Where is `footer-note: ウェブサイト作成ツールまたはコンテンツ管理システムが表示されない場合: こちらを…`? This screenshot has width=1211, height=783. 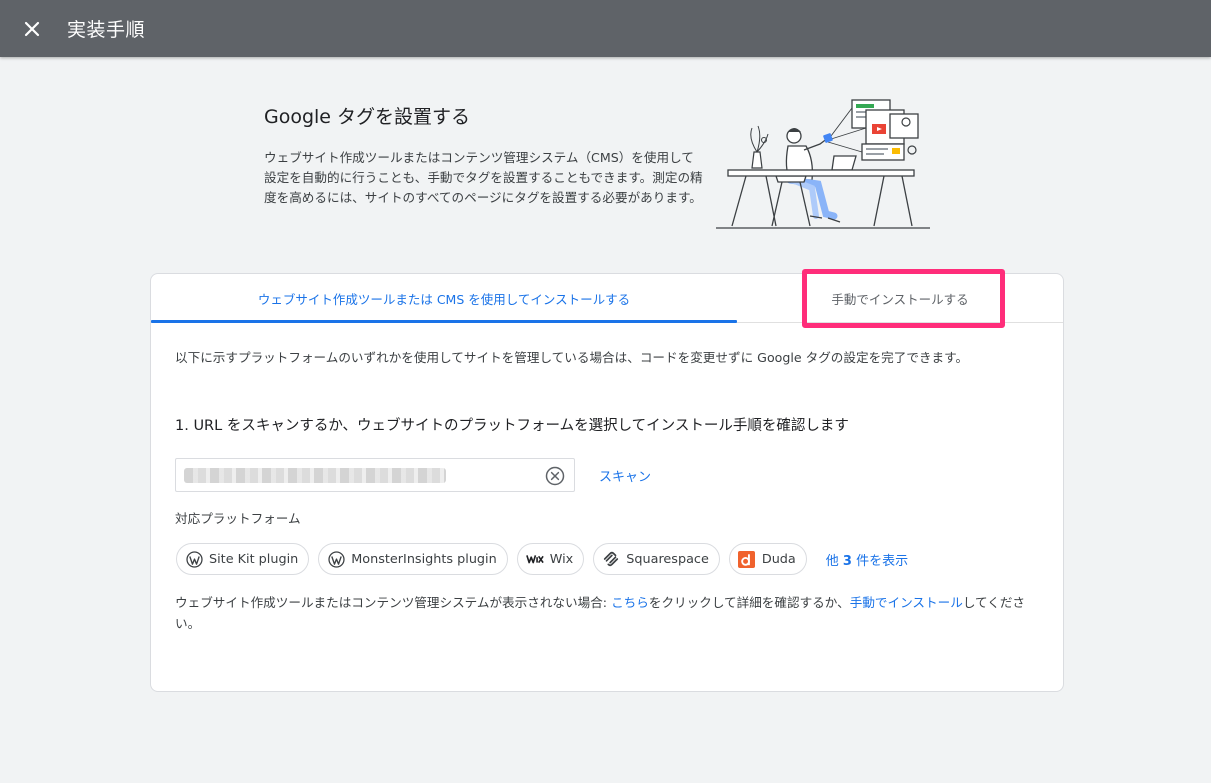 footer-note: ウェブサイト作成ツールまたはコンテンツ管理システムが表示されない場合: こちらを… is located at coordinates (600, 613).